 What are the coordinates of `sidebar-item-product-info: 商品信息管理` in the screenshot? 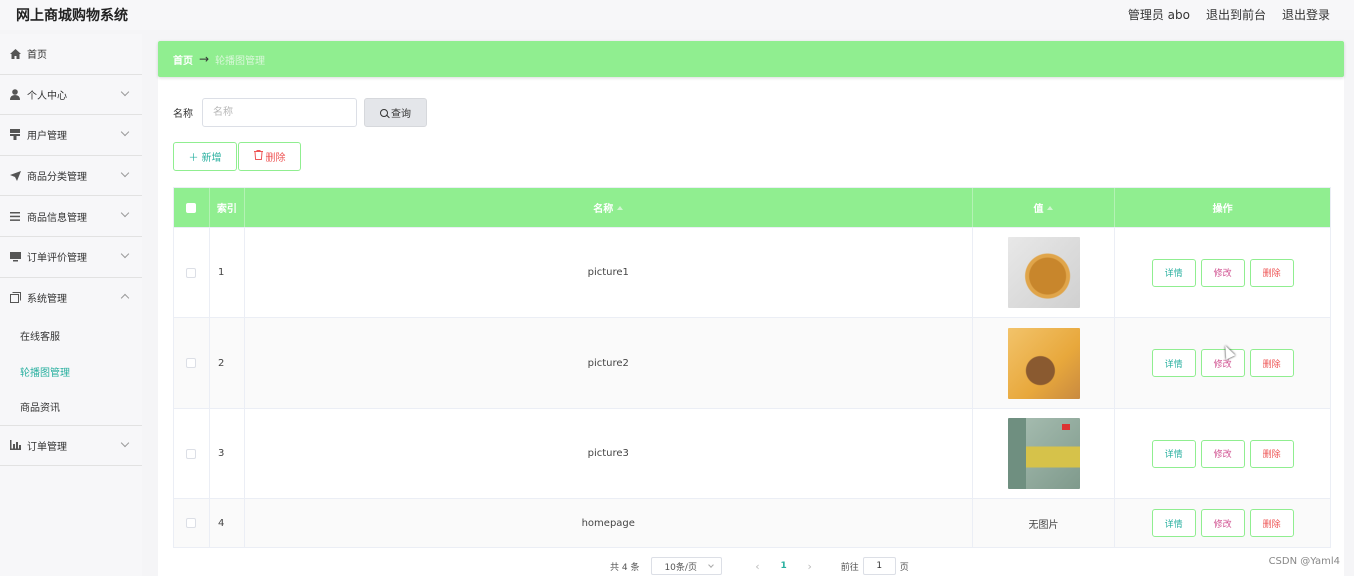 It's located at (71, 216).